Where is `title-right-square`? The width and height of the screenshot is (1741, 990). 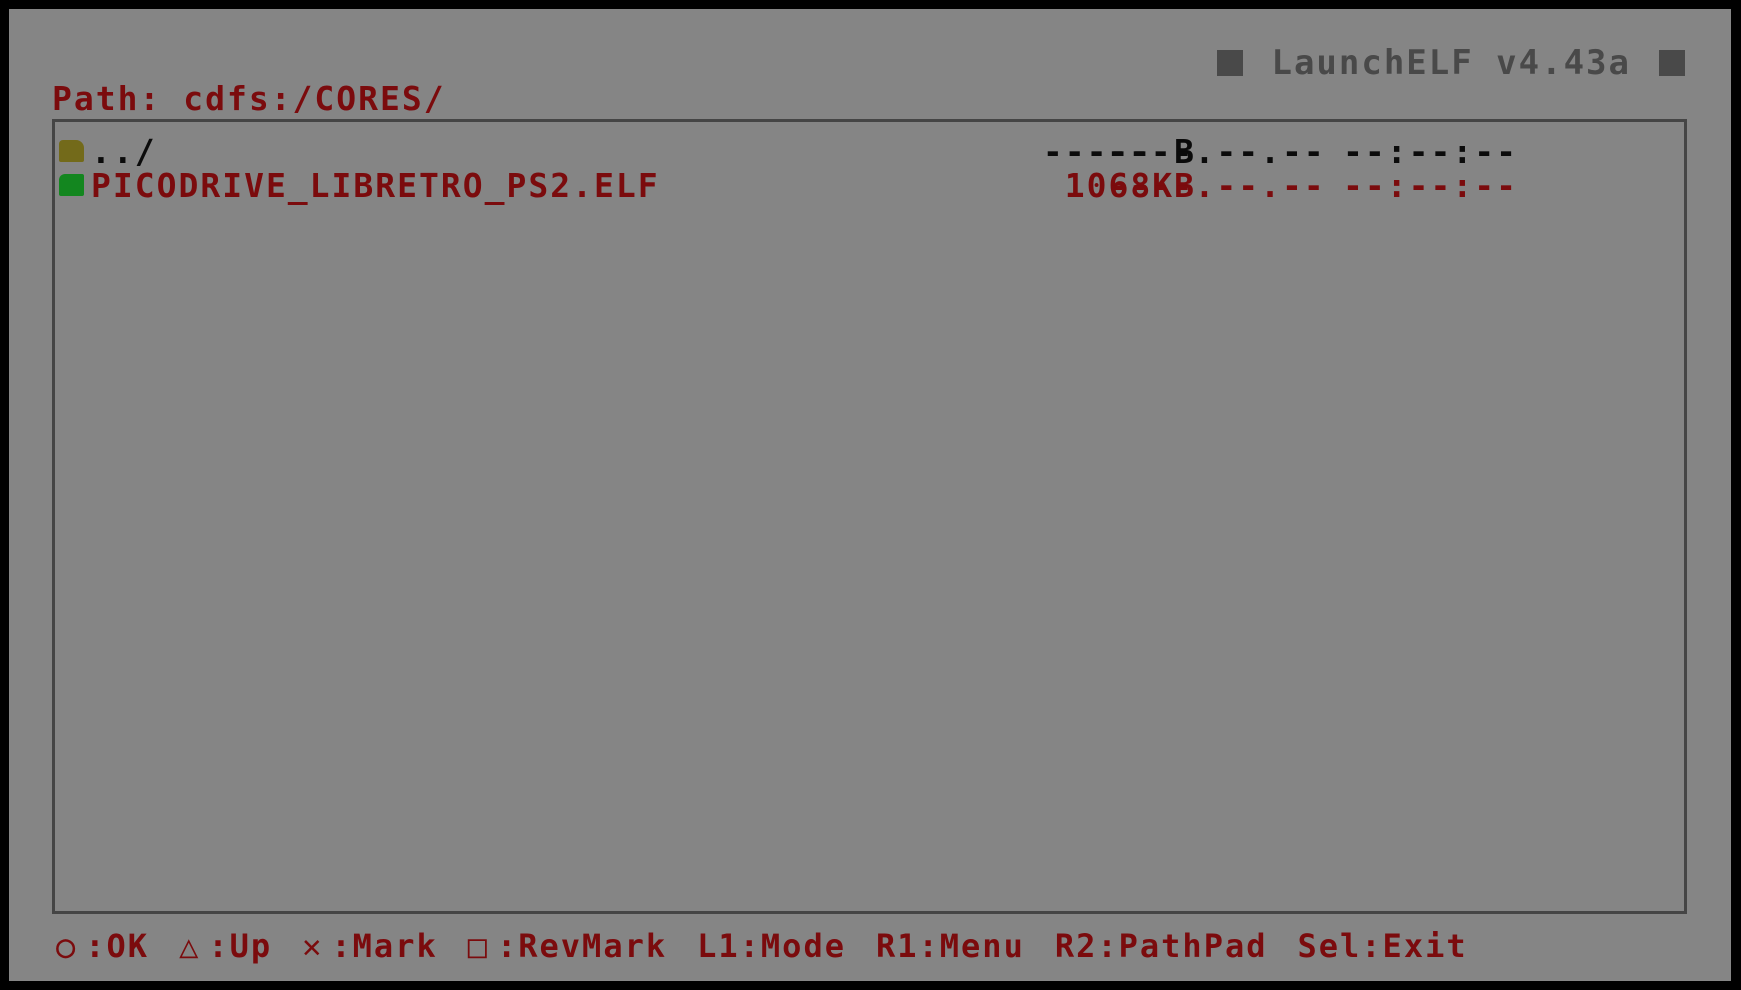
title-right-square is located at coordinates (1672, 63).